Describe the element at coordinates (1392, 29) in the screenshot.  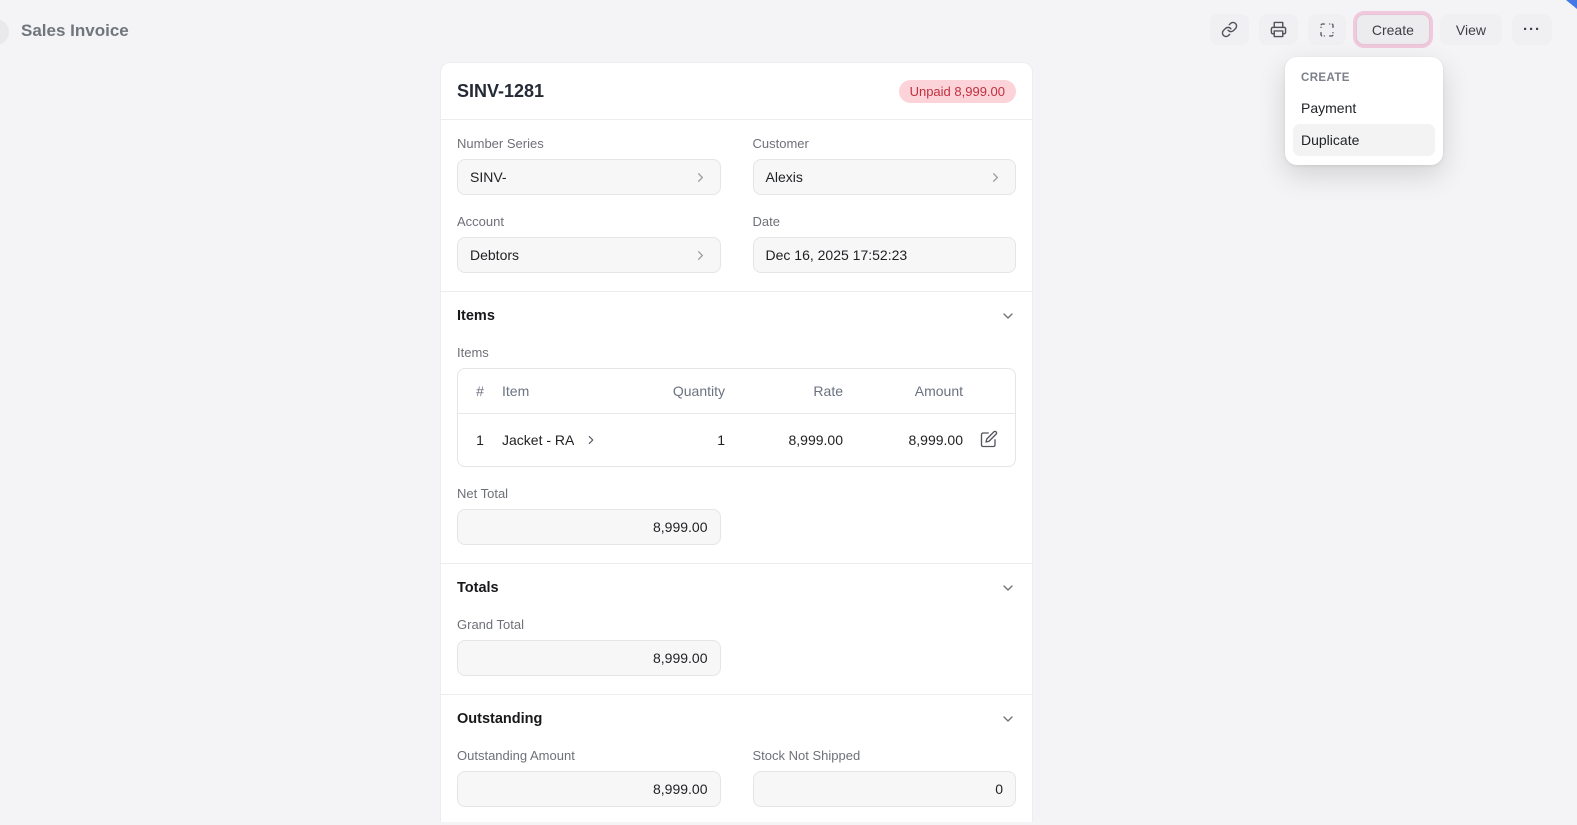
I see `create-button: Create` at that location.